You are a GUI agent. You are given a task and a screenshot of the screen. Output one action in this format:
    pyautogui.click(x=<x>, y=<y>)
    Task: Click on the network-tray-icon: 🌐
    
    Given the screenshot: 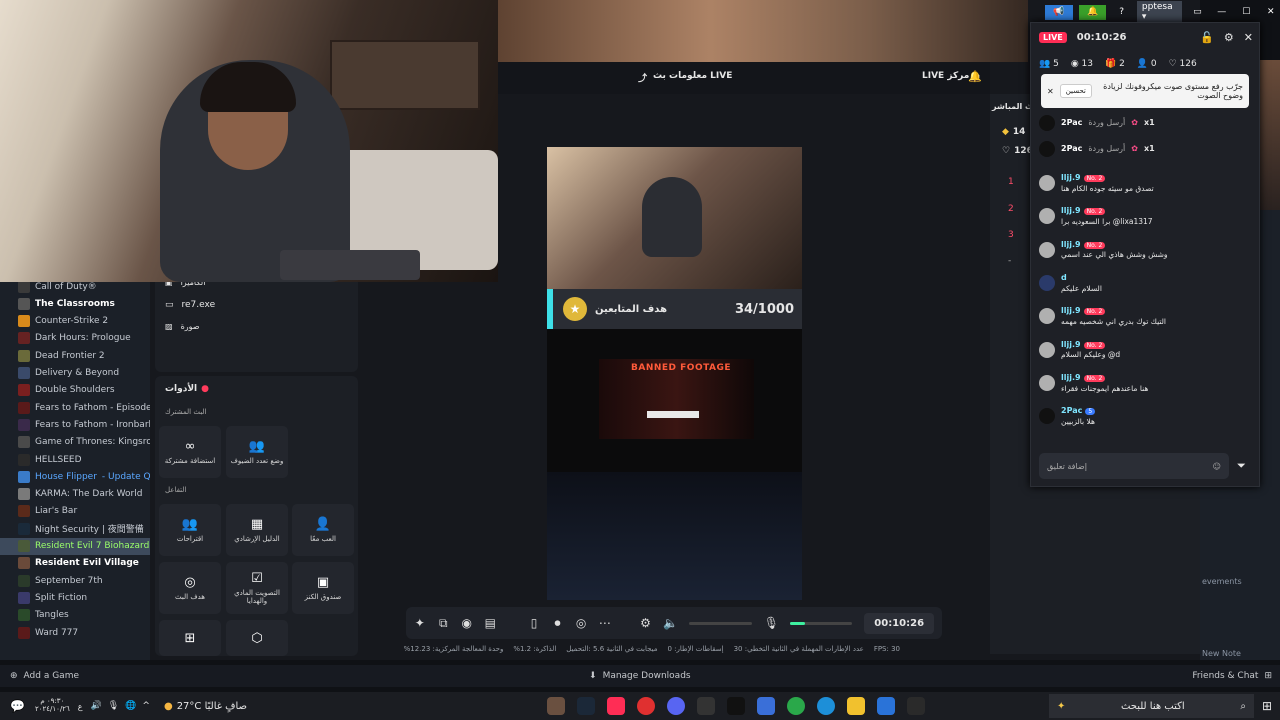 What is the action you would take?
    pyautogui.click(x=130, y=706)
    